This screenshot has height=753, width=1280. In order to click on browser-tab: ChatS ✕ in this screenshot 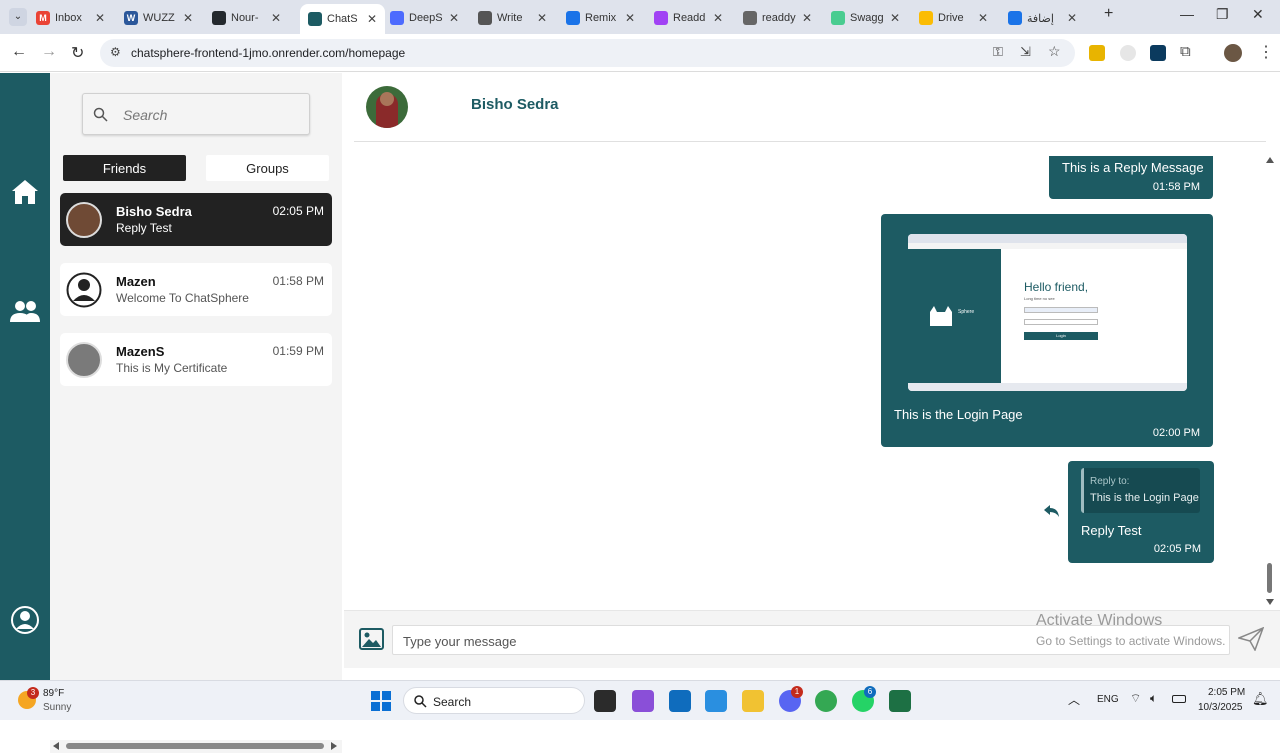, I will do `click(343, 19)`.